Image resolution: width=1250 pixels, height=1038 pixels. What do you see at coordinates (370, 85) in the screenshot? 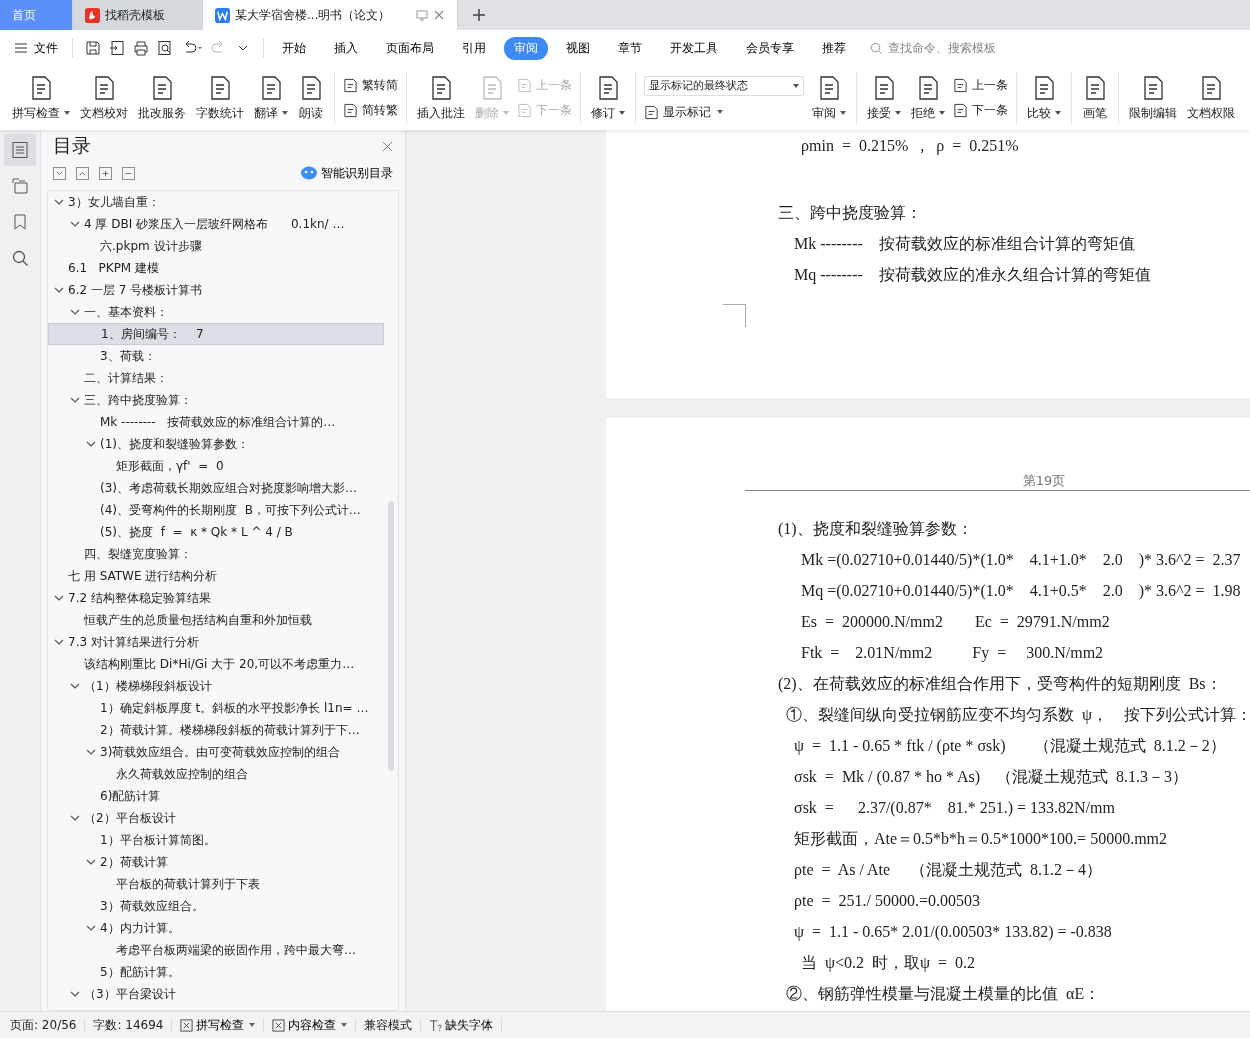
I see `ribbon-button: 繁转简` at bounding box center [370, 85].